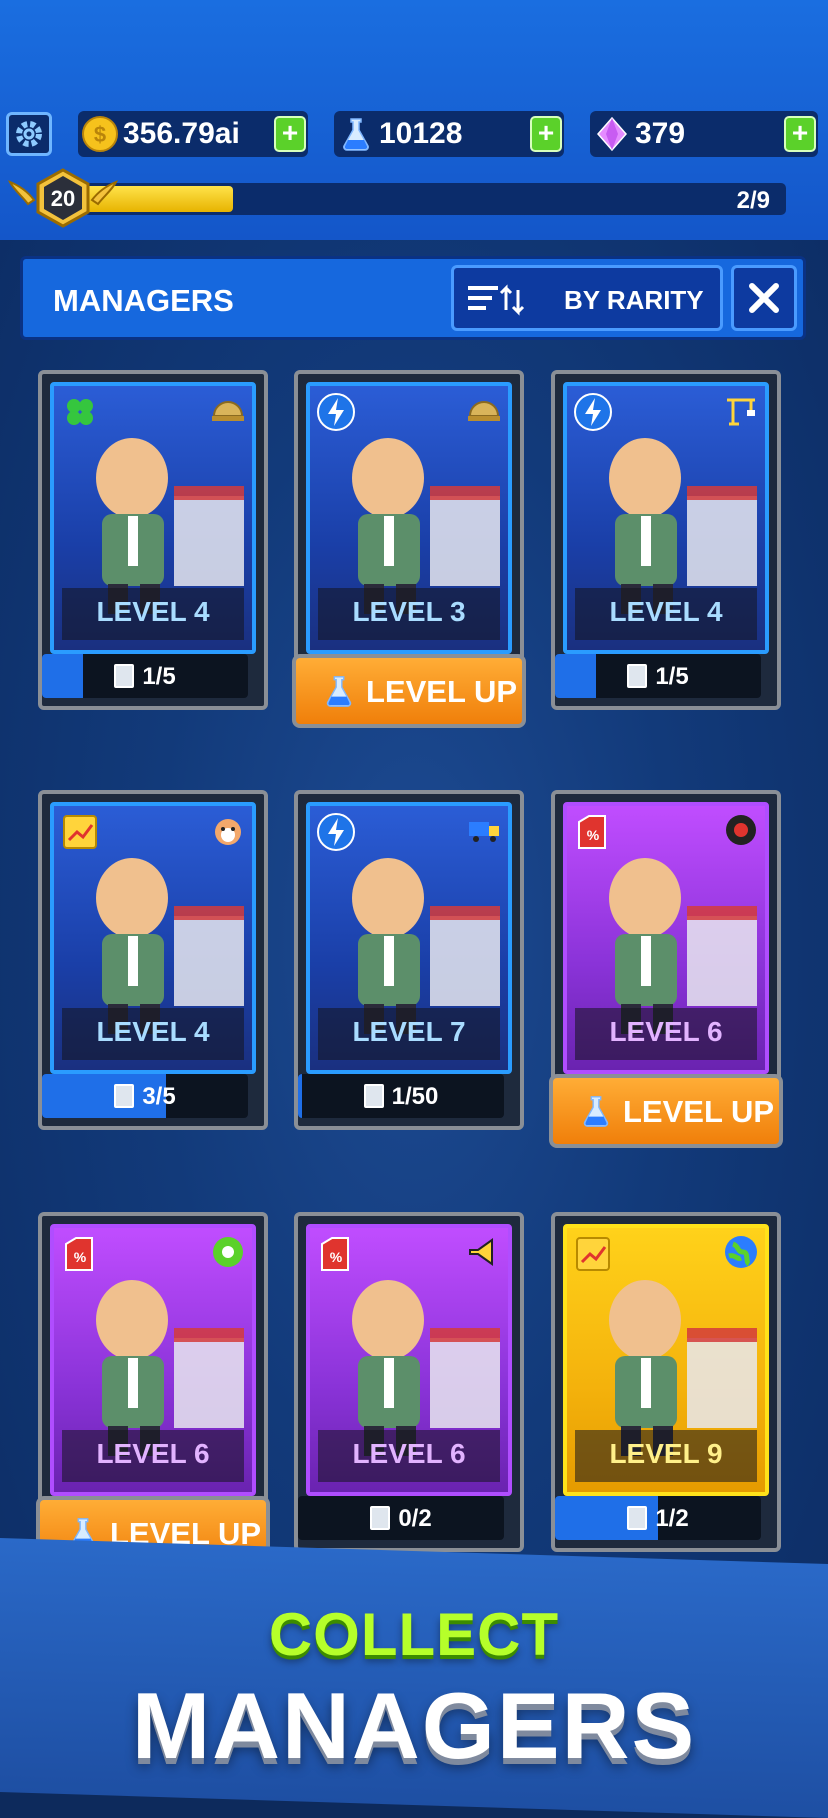 This screenshot has height=1818, width=828. I want to click on coin-counter: $ 356.79ai +, so click(193, 134).